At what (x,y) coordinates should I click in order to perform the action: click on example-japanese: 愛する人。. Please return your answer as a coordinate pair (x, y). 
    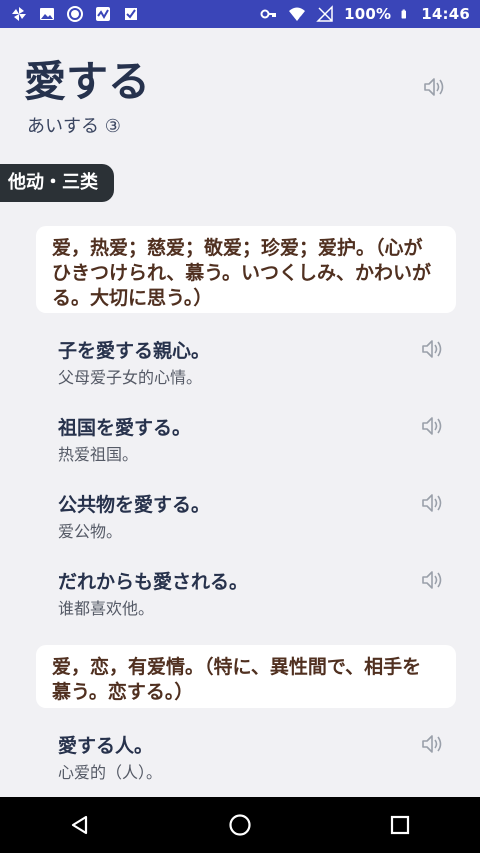
    Looking at the image, I should click on (106, 746).